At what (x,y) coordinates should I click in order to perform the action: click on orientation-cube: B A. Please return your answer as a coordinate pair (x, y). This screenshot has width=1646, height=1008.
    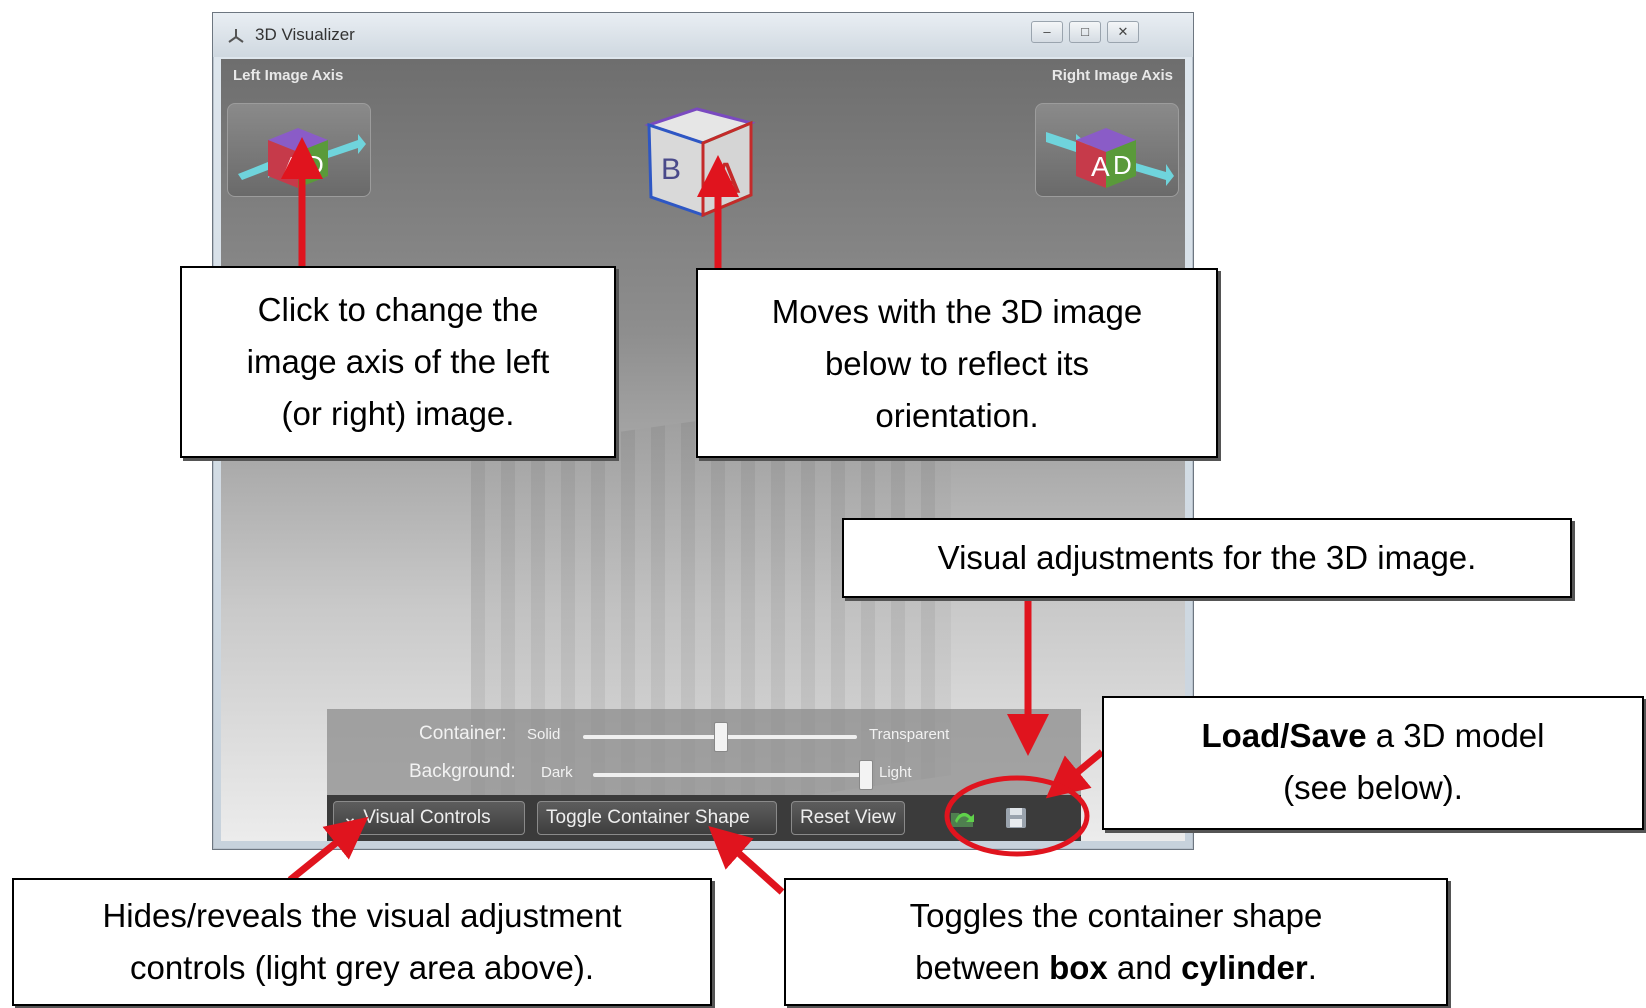
    Looking at the image, I should click on (704, 164).